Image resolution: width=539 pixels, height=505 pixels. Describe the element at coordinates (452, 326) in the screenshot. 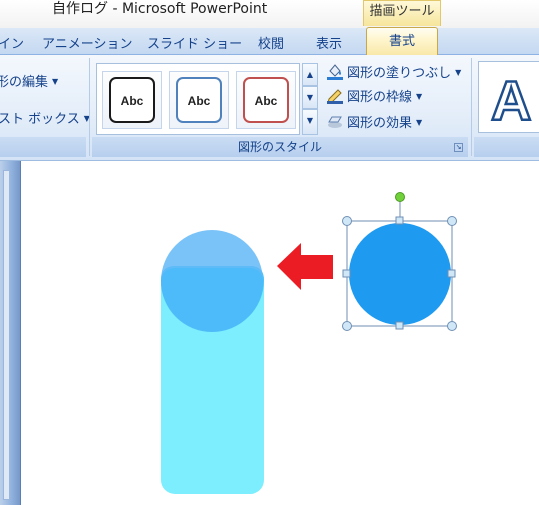

I see `resize-handle-bottom-right` at that location.